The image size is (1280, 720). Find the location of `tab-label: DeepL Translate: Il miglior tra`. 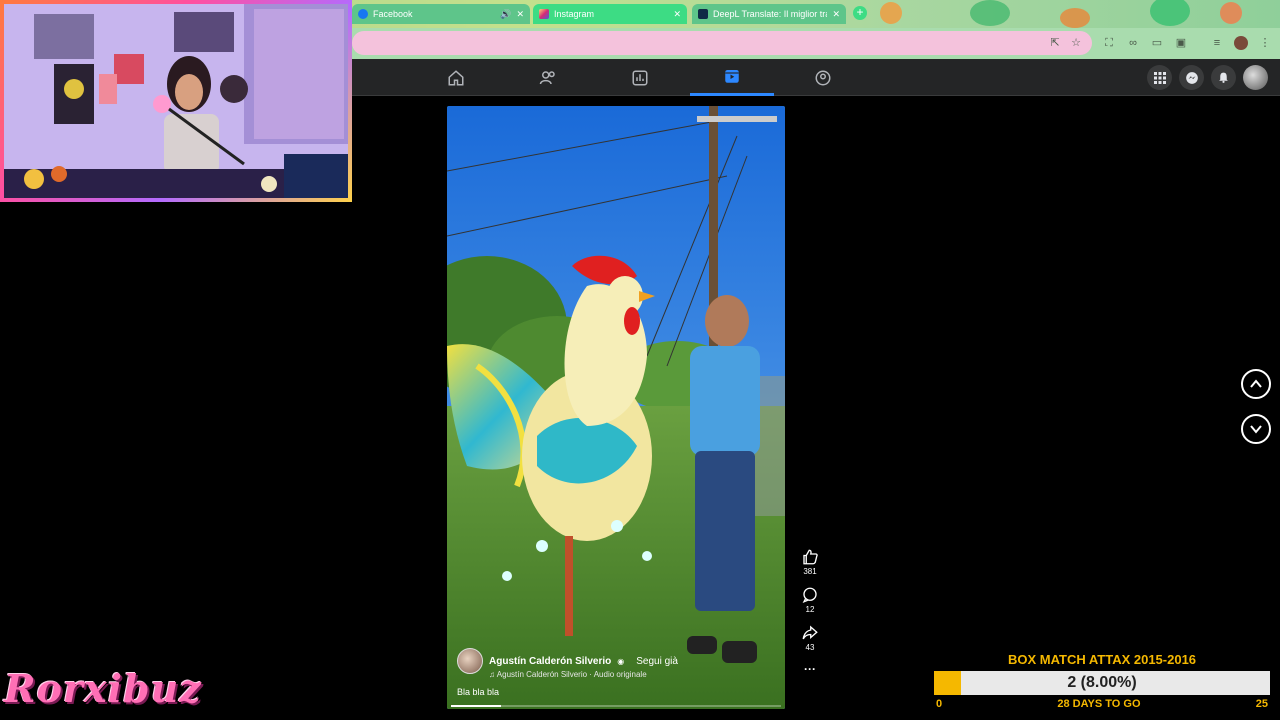

tab-label: DeepL Translate: Il miglior tra is located at coordinates (770, 14).